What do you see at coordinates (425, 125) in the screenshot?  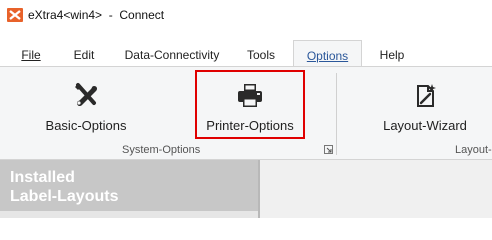 I see `layout-wizard-label: Layout-Wizard` at bounding box center [425, 125].